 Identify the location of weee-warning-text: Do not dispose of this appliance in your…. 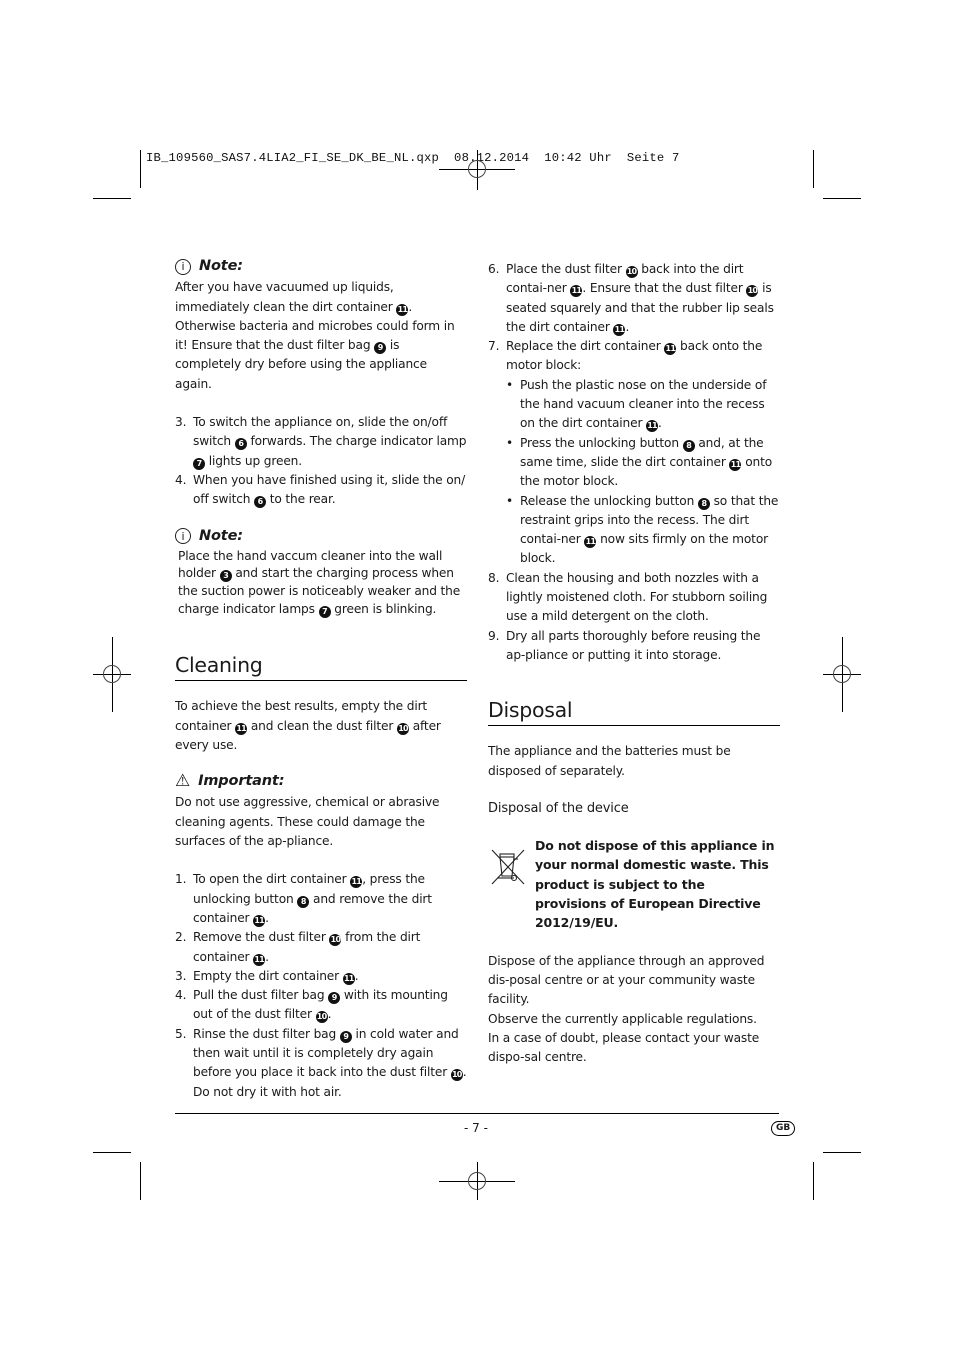
(655, 884).